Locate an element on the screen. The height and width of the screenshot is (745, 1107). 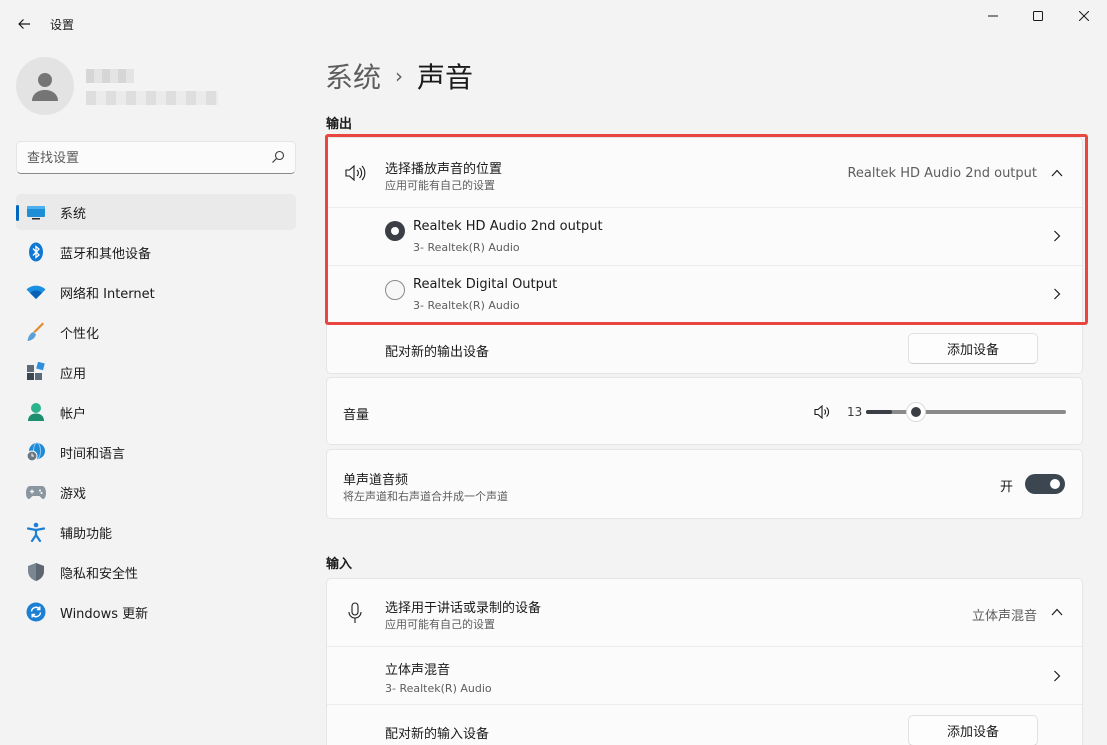
sidebar-item-label: 游戏 is located at coordinates (73, 494).